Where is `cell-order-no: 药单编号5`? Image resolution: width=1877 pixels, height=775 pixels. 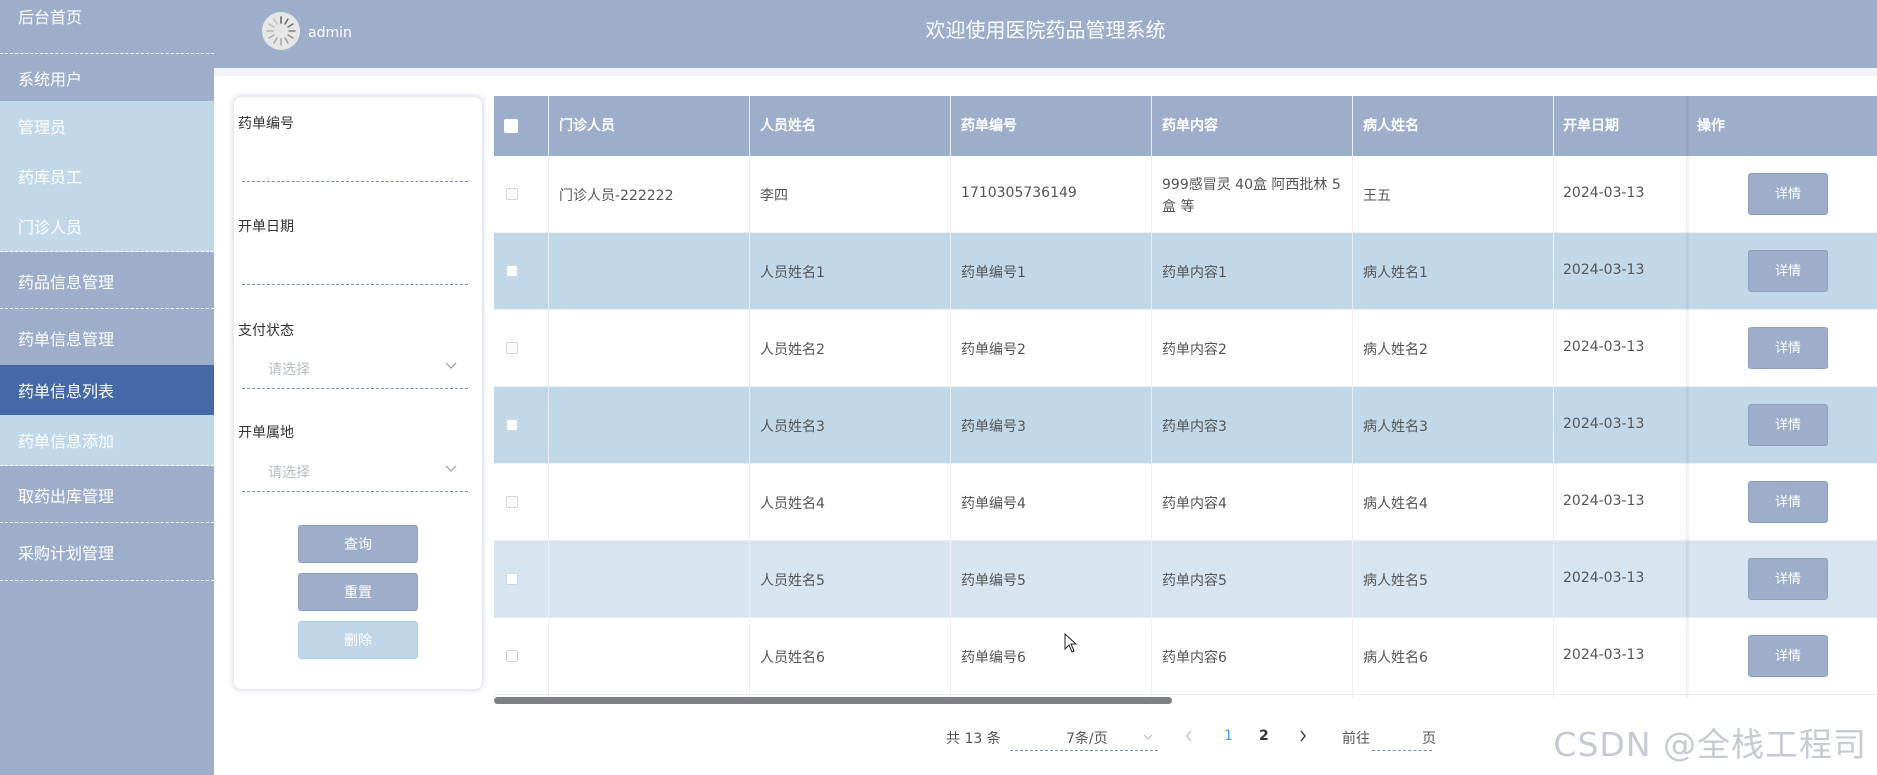
cell-order-no: 药单编号5 is located at coordinates (993, 581).